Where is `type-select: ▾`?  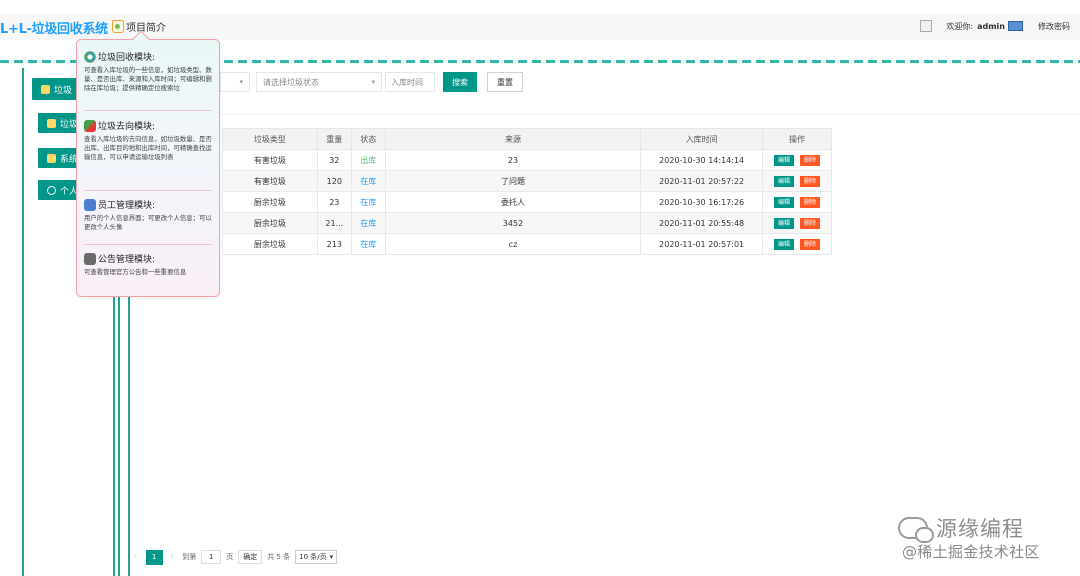
type-select: ▾ is located at coordinates (235, 82).